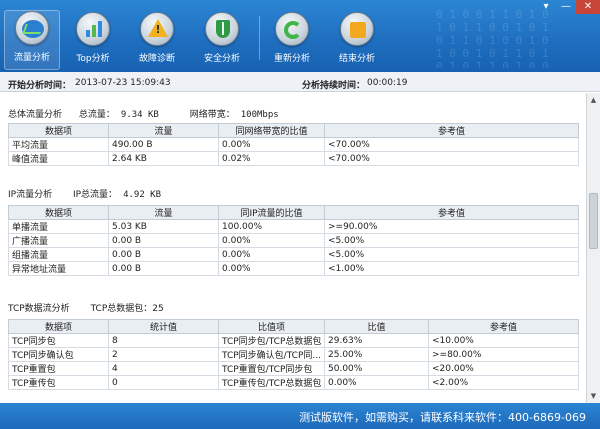 The width and height of the screenshot is (600, 429). I want to click on fault-diagnosis-button: ! 故障诊断, so click(157, 40).